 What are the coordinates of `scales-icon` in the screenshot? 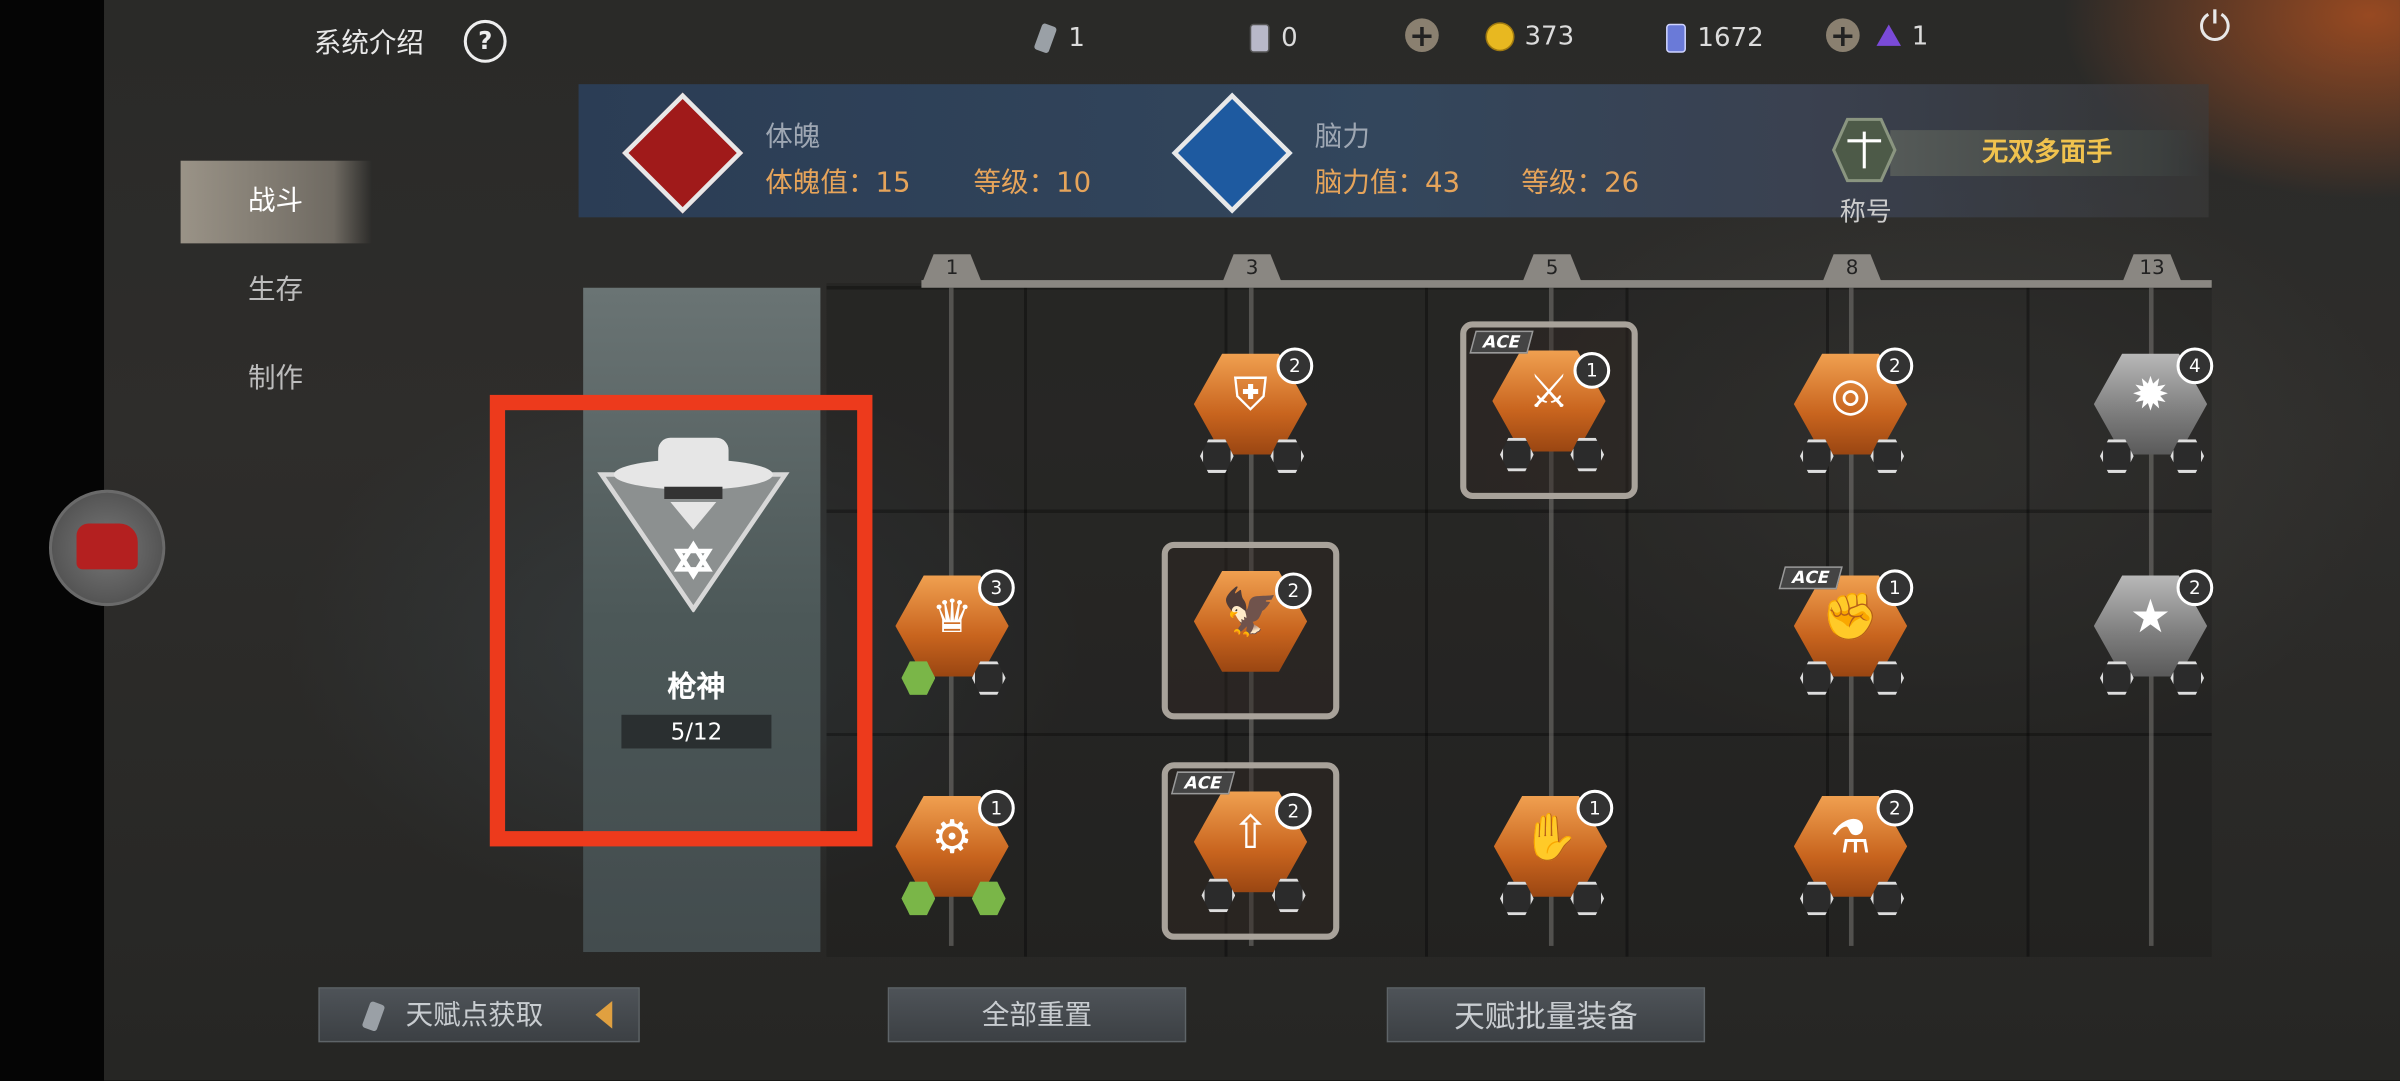 It's located at (1864, 150).